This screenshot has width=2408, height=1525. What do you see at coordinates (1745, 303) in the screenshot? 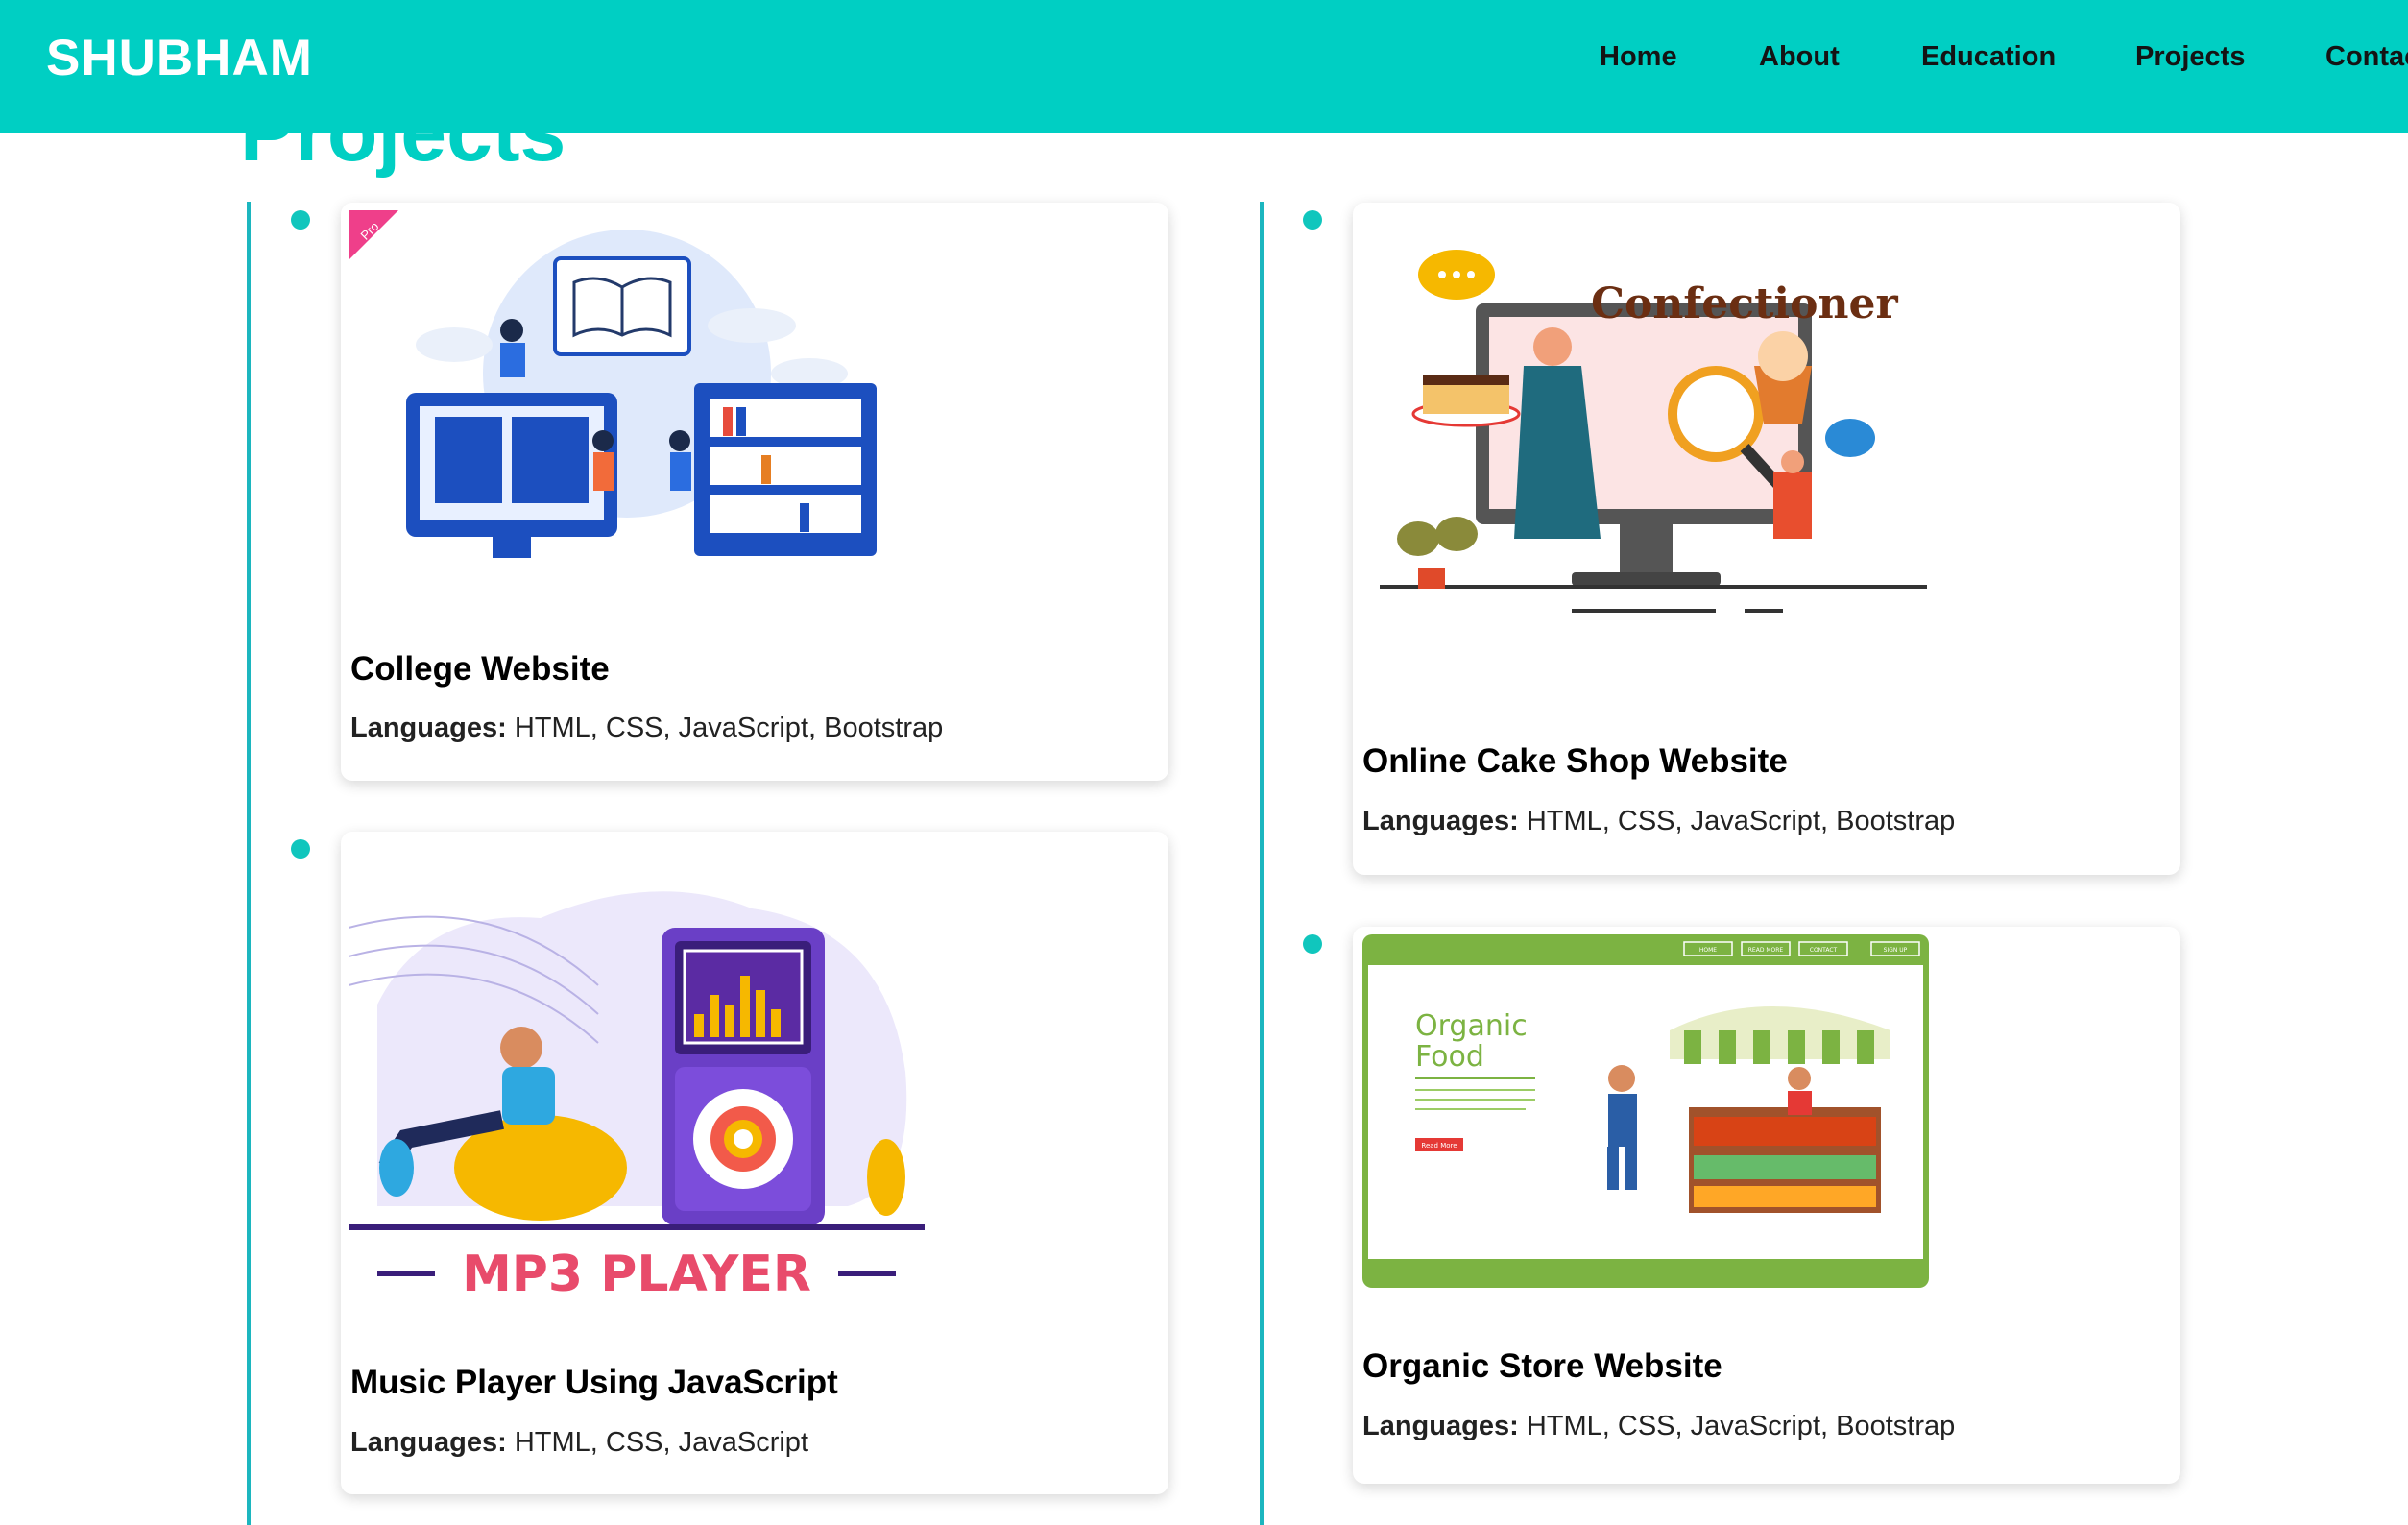
I see `confectioner-text: Confectioner` at bounding box center [1745, 303].